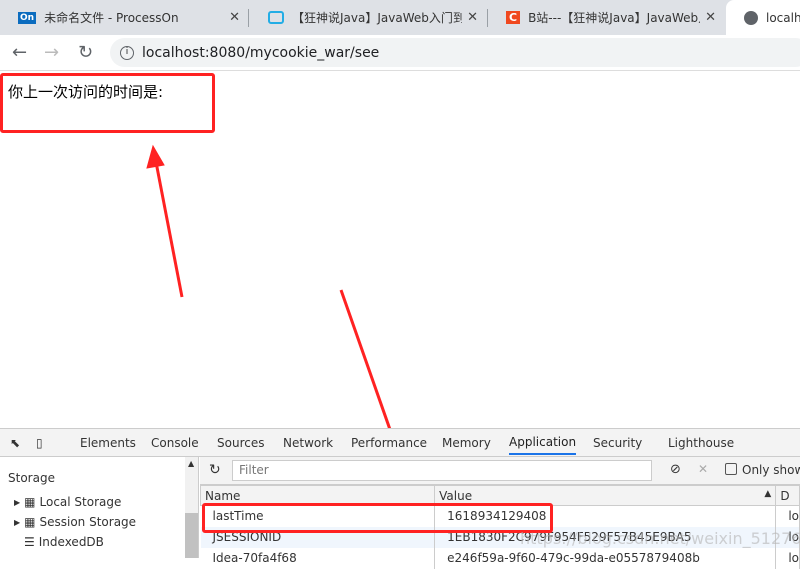  I want to click on table-cell: e246f59a-9f60-479c-99da-e0557879408b, so click(605, 558).